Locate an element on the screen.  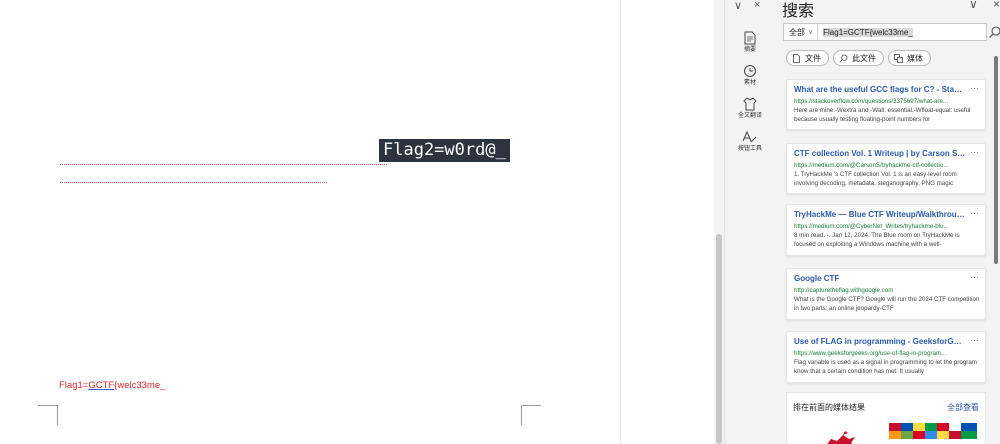
tool-rail: ∨ × 摘要 素材 全文翻译 按钮工具 is located at coordinates (749, 222).